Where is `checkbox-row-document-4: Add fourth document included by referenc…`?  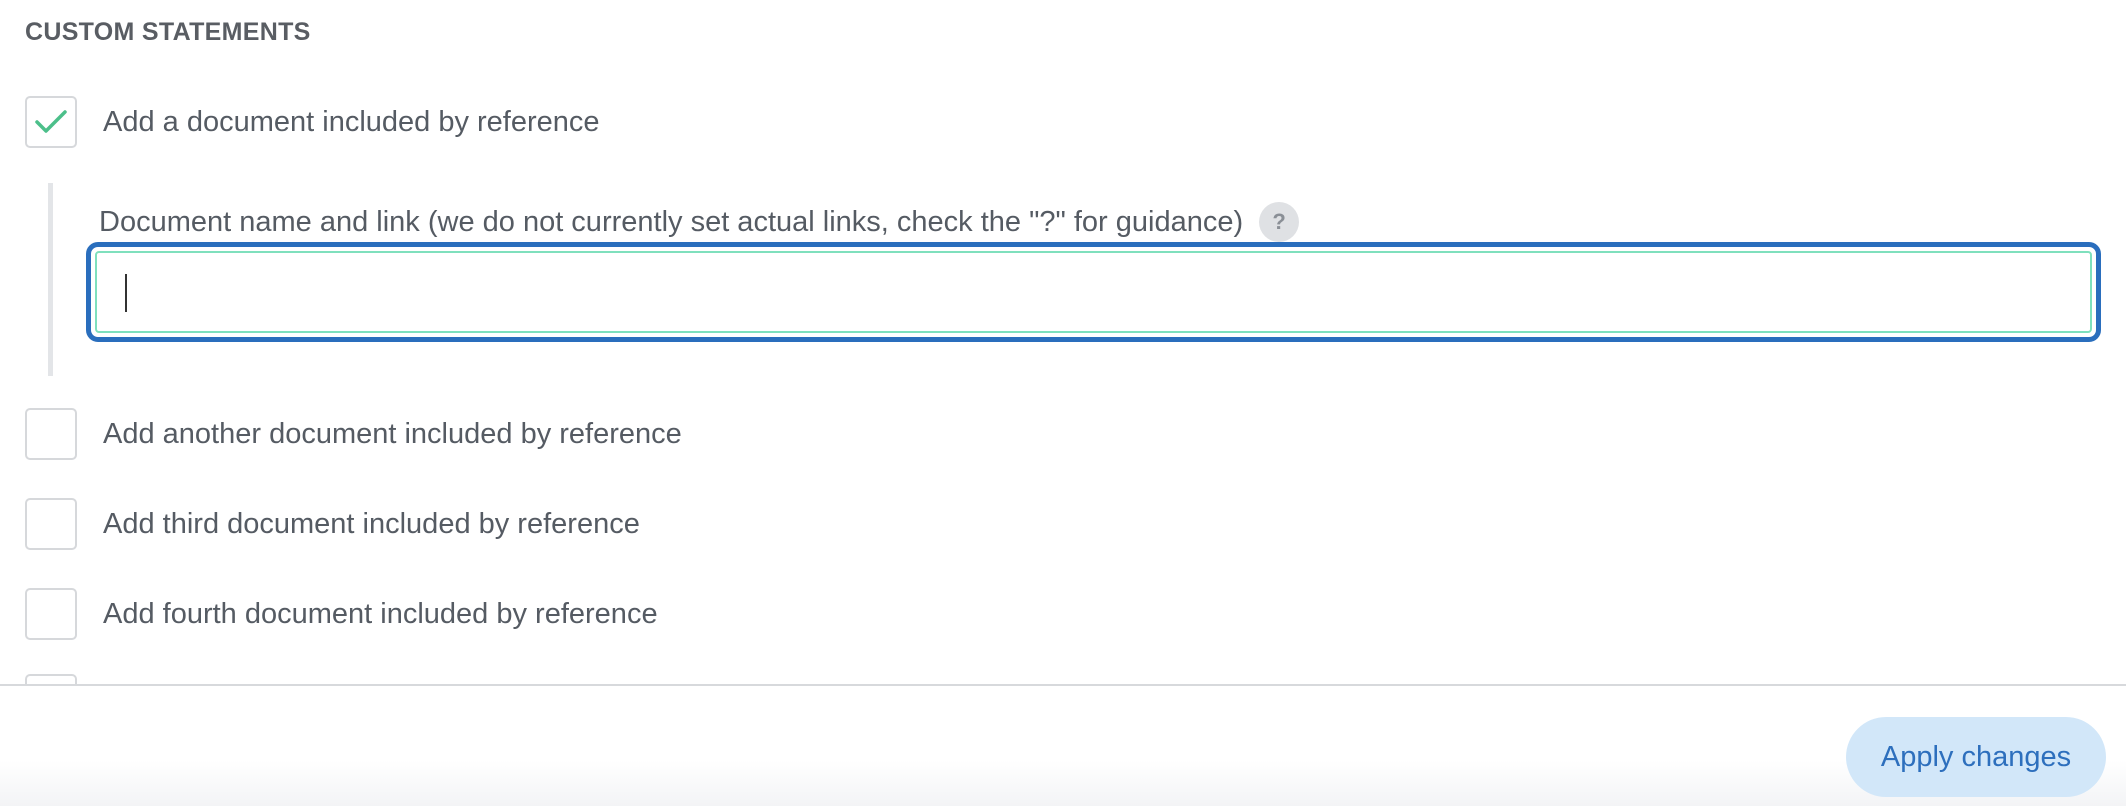
checkbox-row-document-4: Add fourth document included by referenc… is located at coordinates (341, 614).